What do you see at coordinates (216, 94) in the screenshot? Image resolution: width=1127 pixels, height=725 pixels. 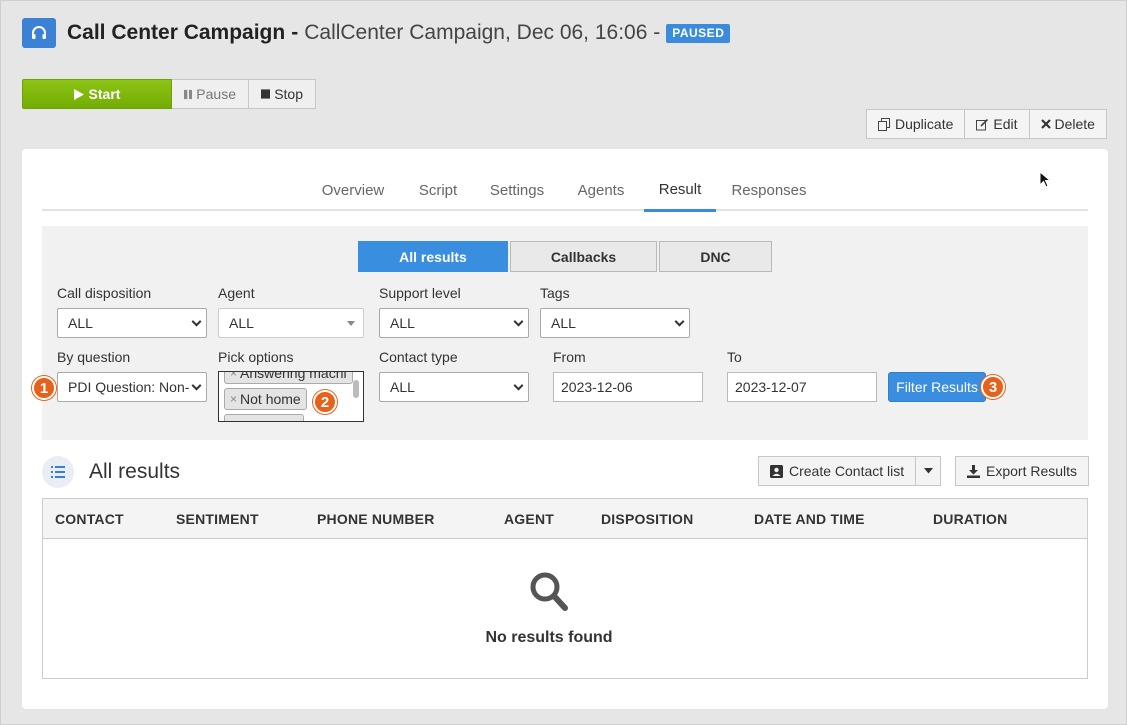 I see `pause-label: Pause` at bounding box center [216, 94].